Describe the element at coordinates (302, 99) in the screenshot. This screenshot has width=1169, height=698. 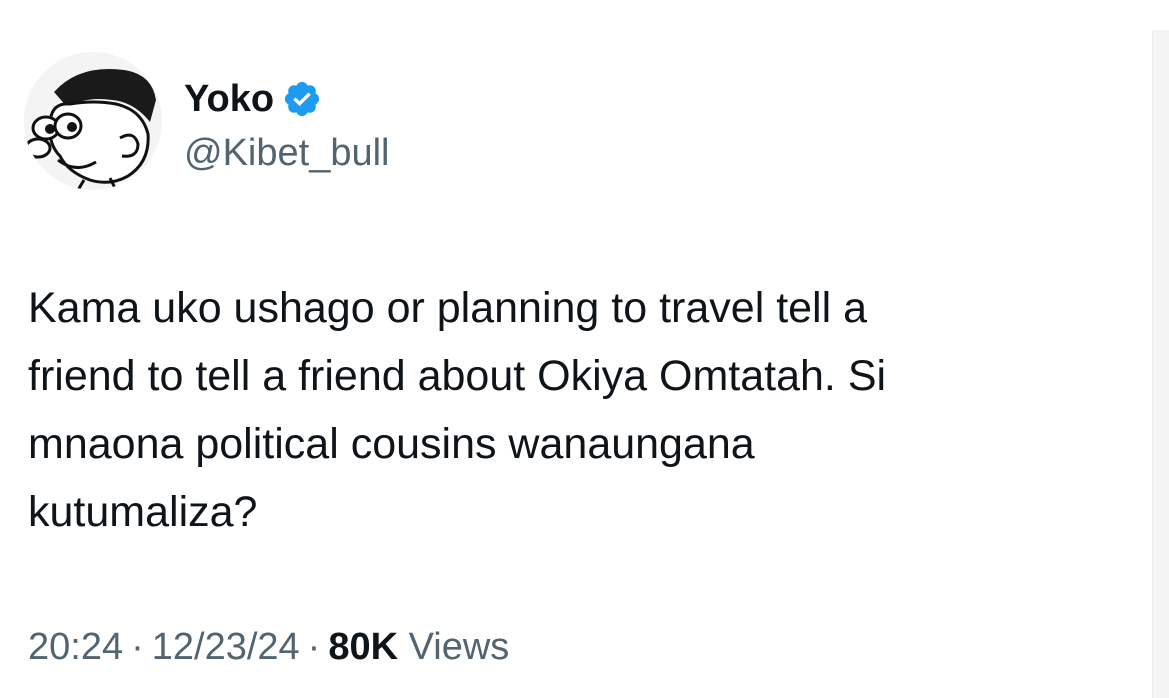
I see `verified-badge-icon` at that location.